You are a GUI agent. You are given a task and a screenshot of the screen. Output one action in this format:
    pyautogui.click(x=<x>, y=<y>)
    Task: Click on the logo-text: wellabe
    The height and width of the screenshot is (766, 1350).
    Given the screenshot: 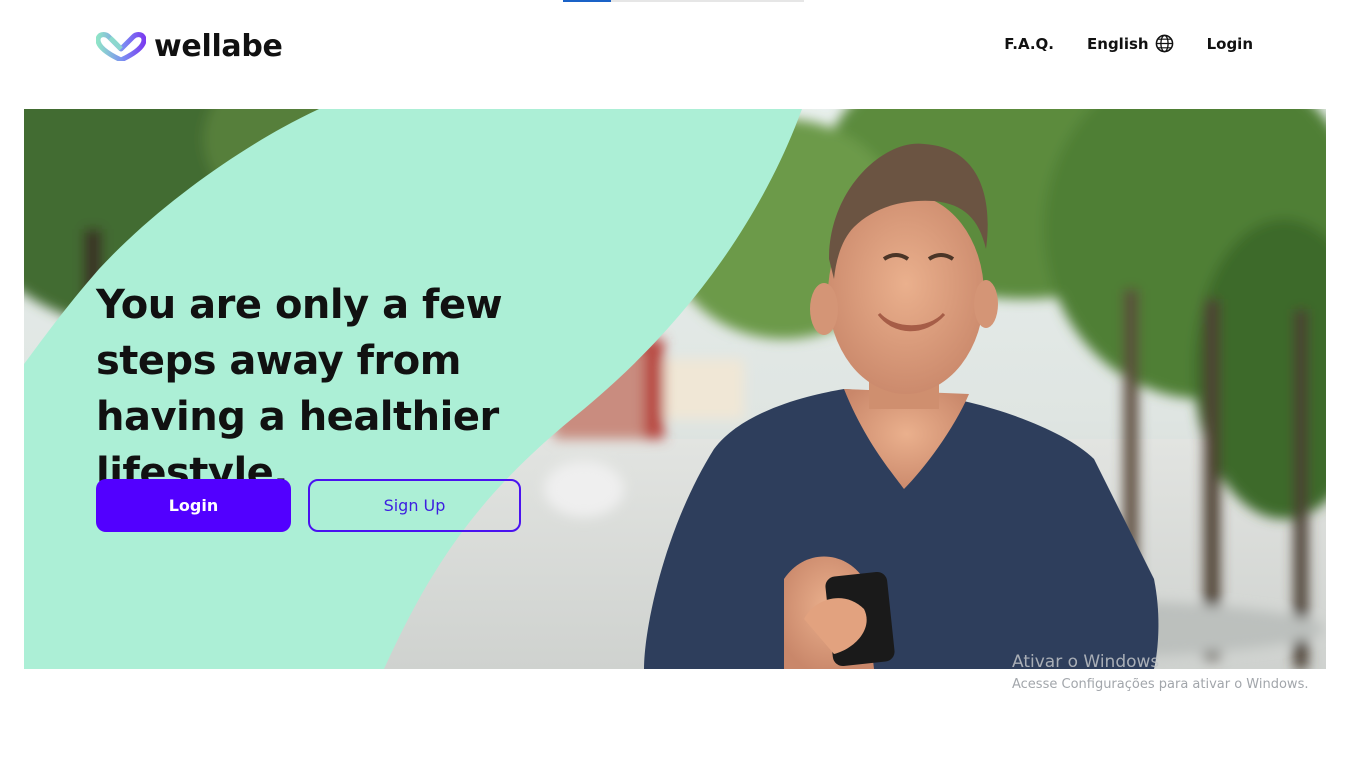 What is the action you would take?
    pyautogui.click(x=218, y=46)
    